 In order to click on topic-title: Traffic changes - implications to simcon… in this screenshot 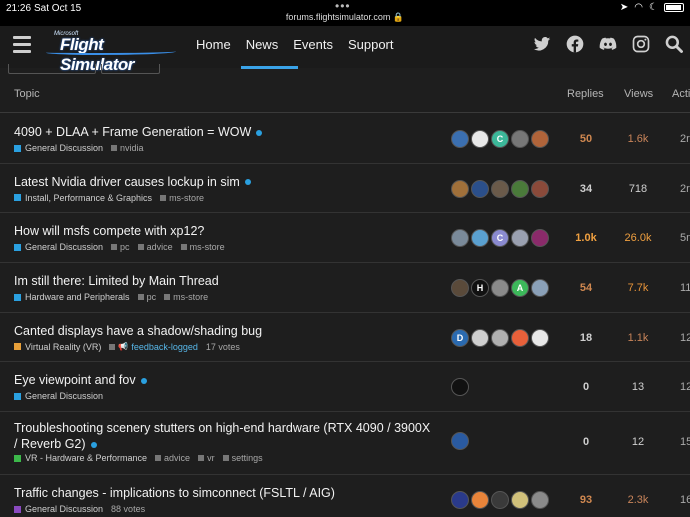, I will do `click(174, 493)`.